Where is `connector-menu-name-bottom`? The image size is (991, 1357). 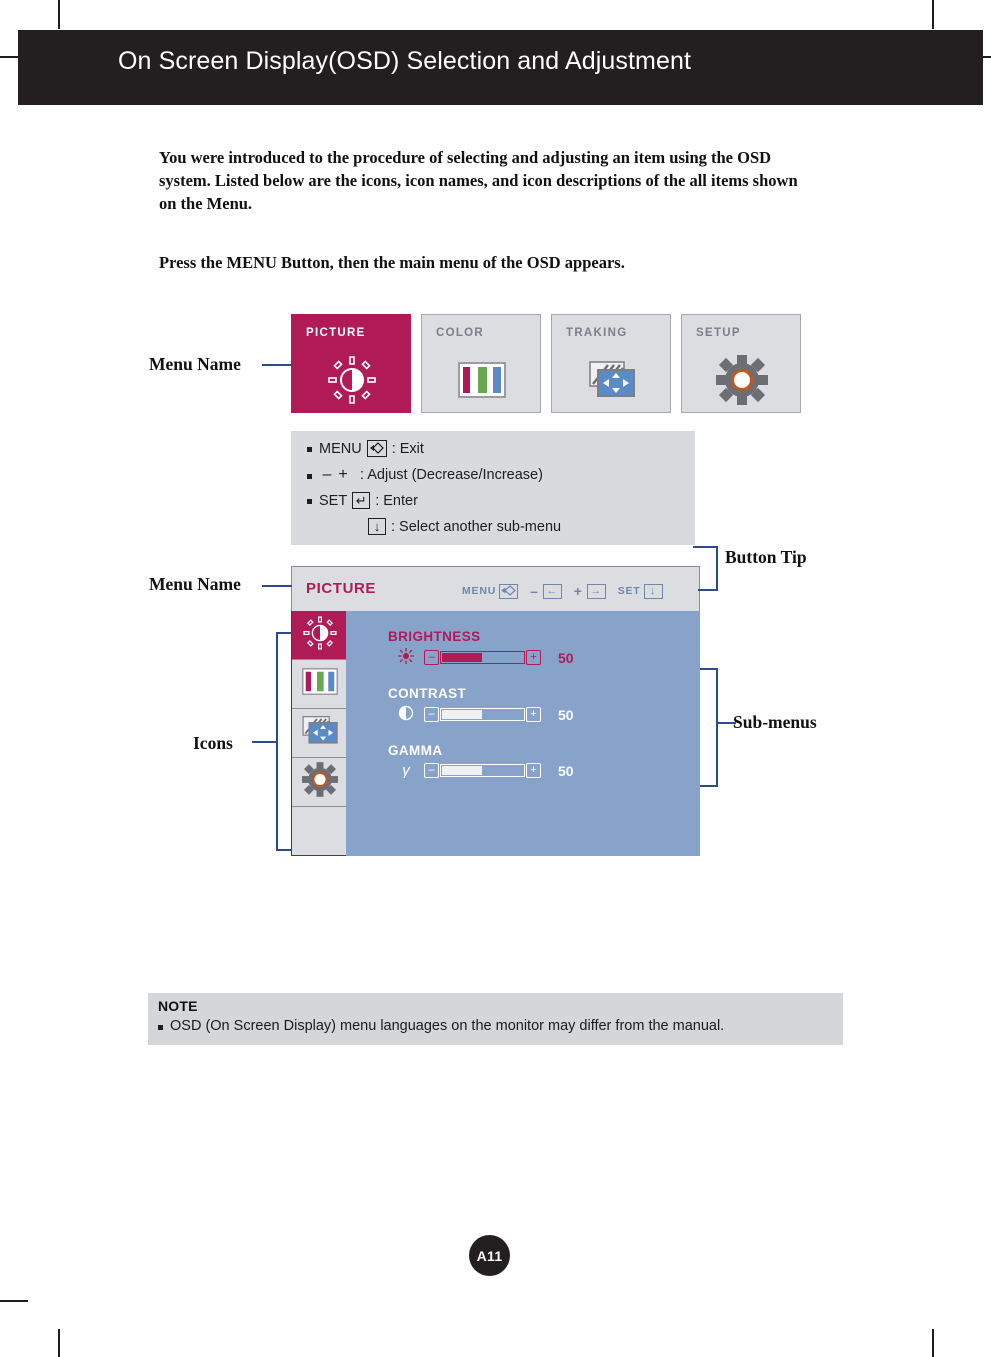
connector-menu-name-bottom is located at coordinates (277, 586).